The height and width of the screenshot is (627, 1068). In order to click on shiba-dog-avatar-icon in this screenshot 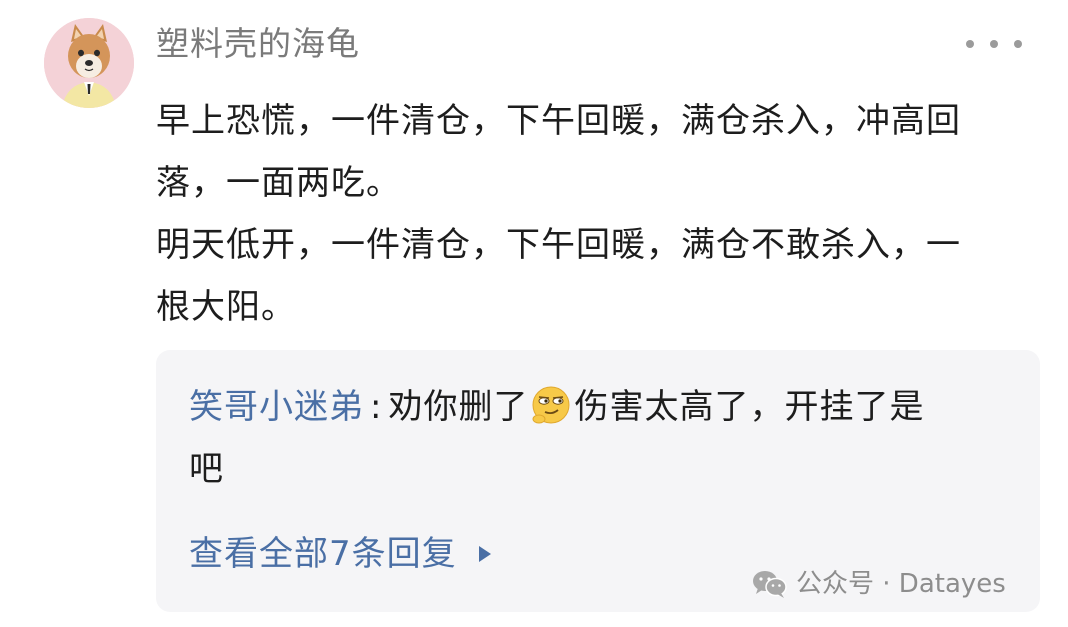, I will do `click(89, 63)`.